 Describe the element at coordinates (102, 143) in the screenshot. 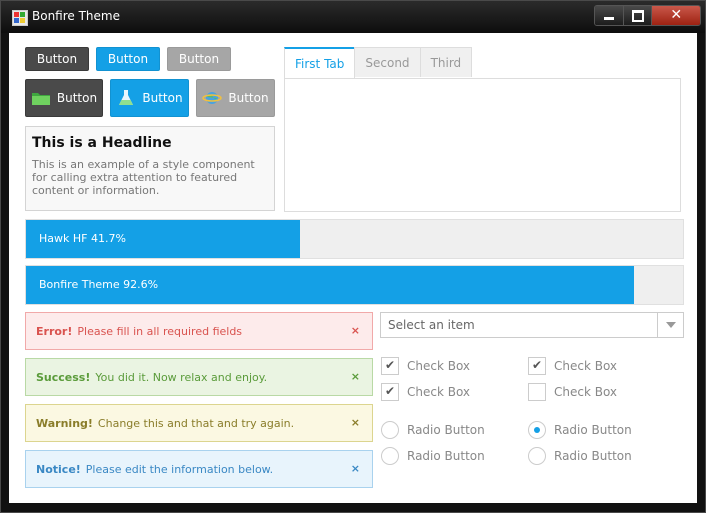

I see `callout-headline: This is a Headline` at that location.